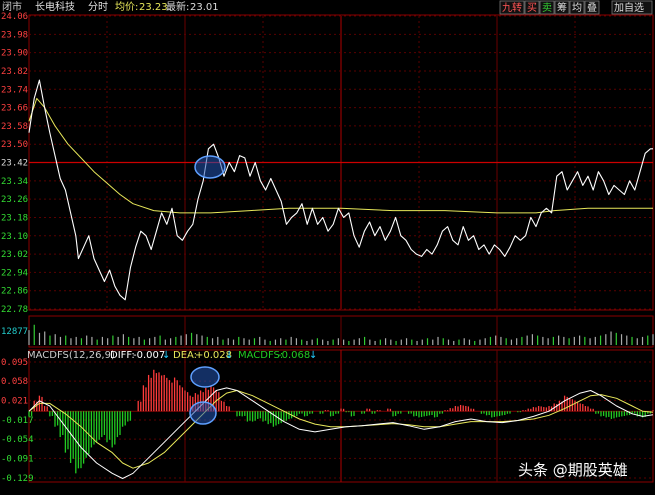  Describe the element at coordinates (14, 273) in the screenshot. I see `price-tick-label: 22.94` at that location.